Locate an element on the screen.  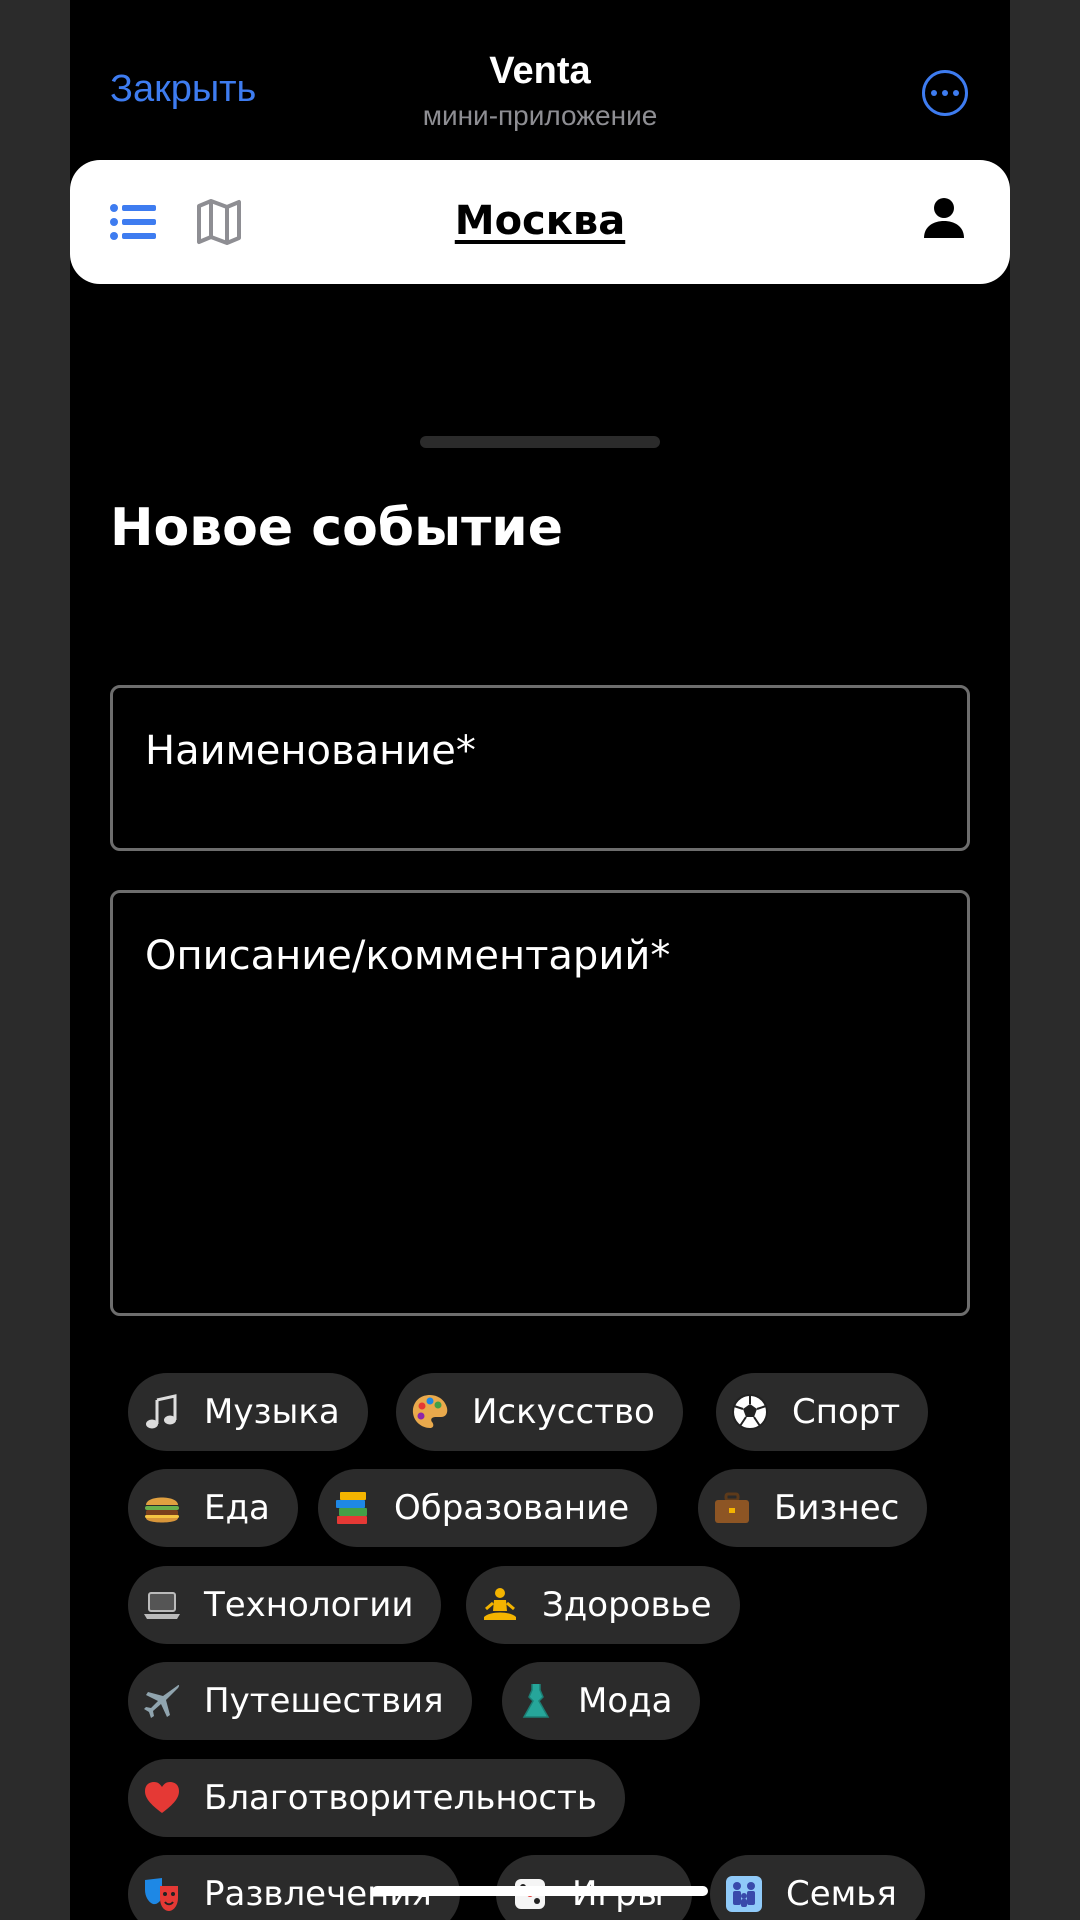
laptop-icon is located at coordinates (162, 1605).